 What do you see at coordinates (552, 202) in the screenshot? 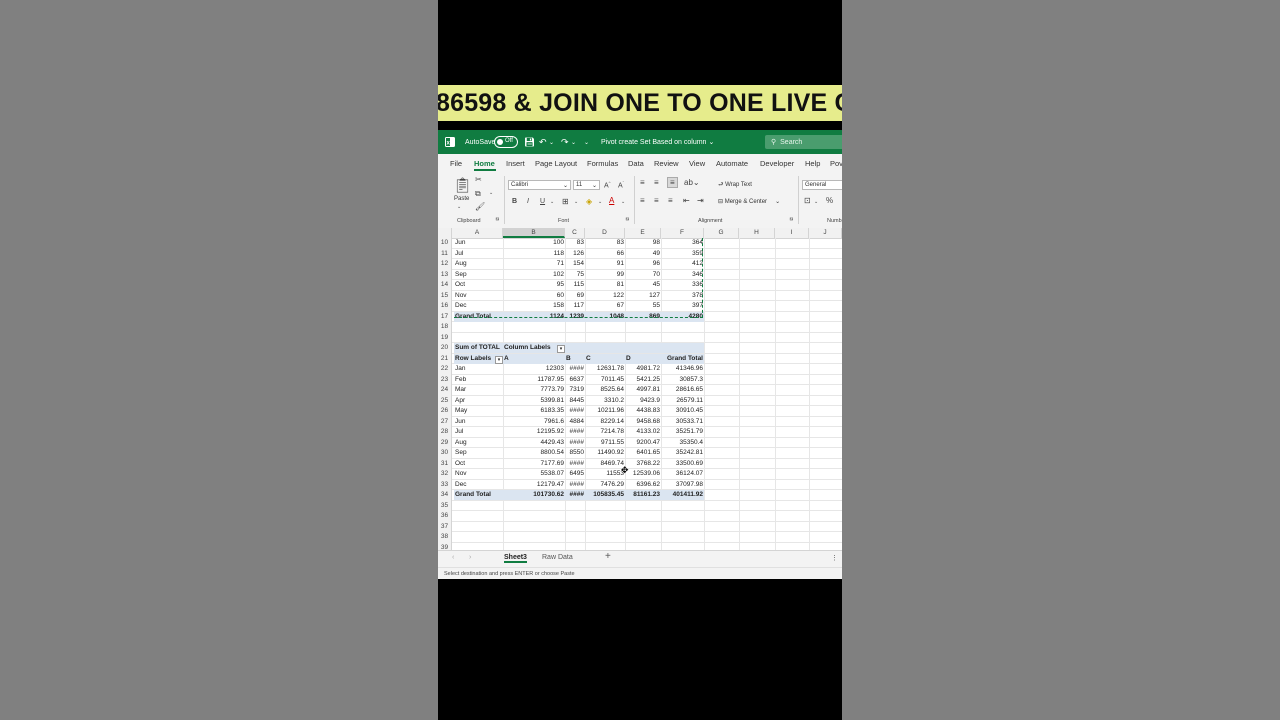
I see `underline-dropdown-icon: ⌄` at bounding box center [552, 202].